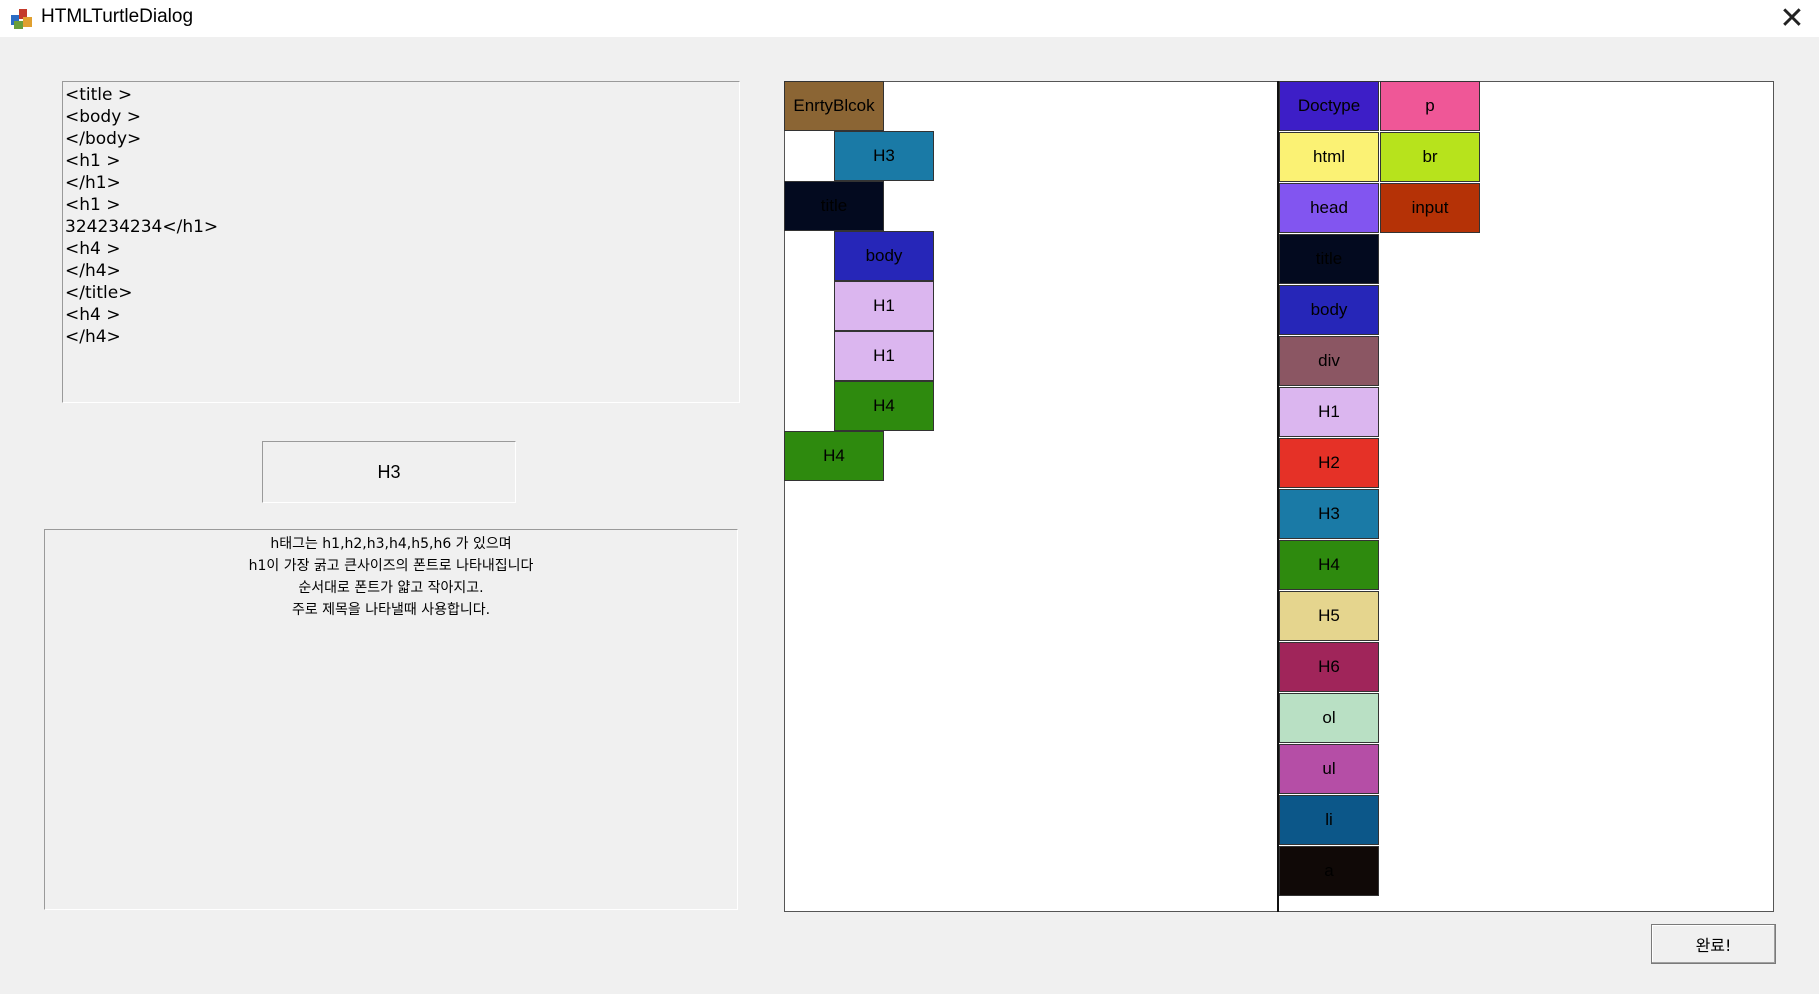  I want to click on palette-block-h4: H4, so click(1329, 565).